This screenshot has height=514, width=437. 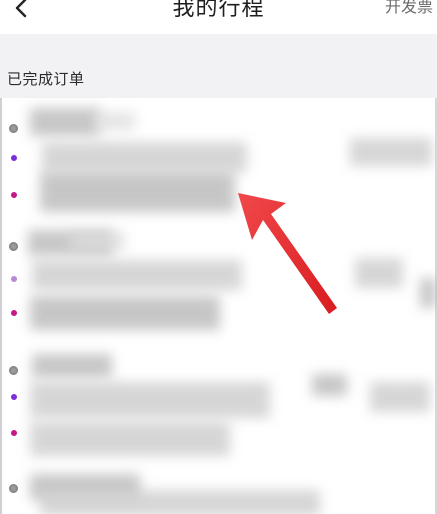 What do you see at coordinates (218, 10) in the screenshot?
I see `page-title: 我的行程` at bounding box center [218, 10].